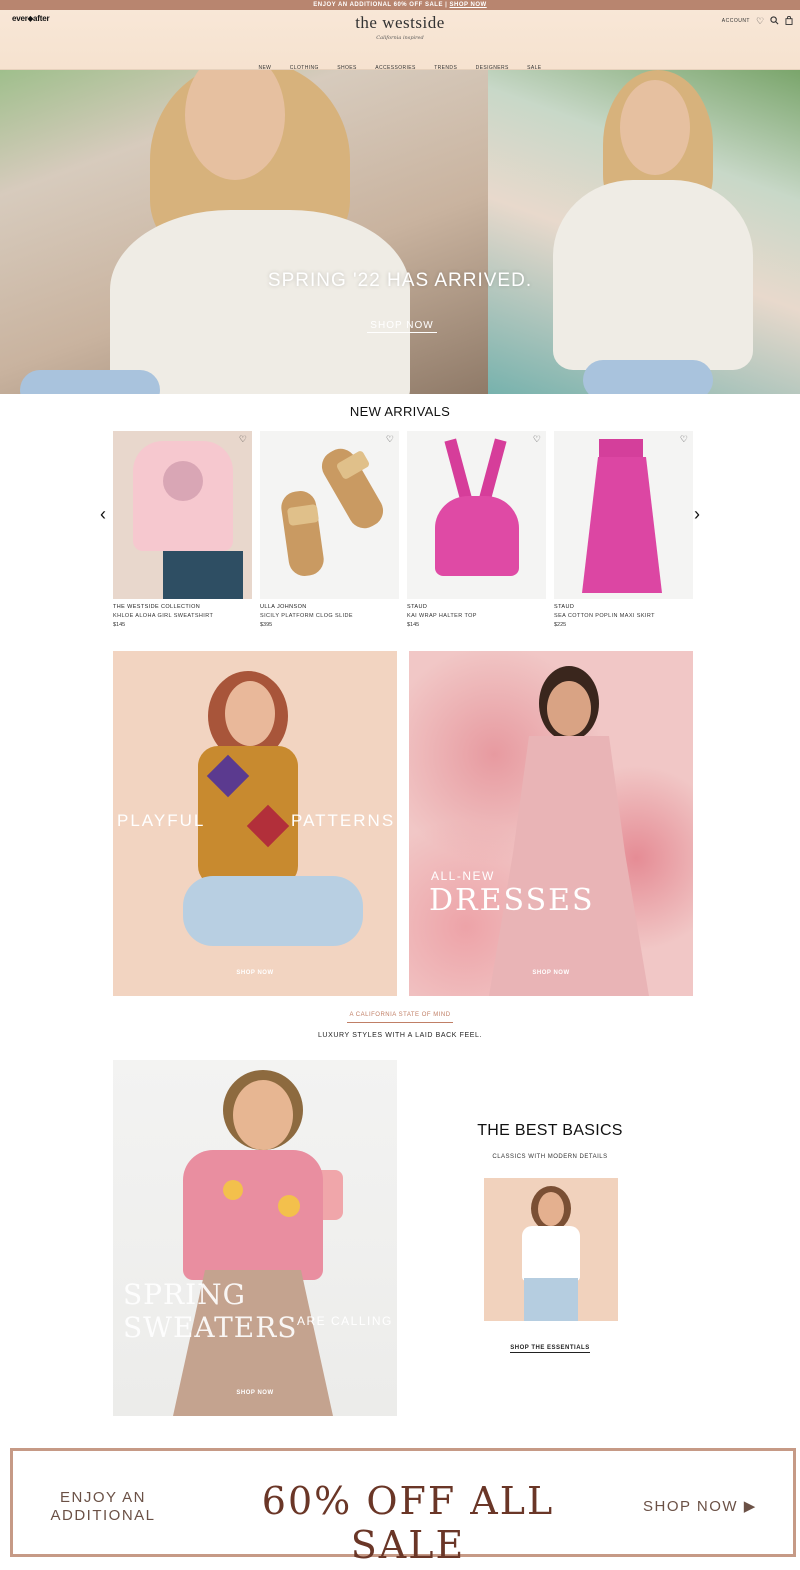  I want to click on shop-the-essentials-link: SHOP THE ESSENTIALS, so click(550, 1349).